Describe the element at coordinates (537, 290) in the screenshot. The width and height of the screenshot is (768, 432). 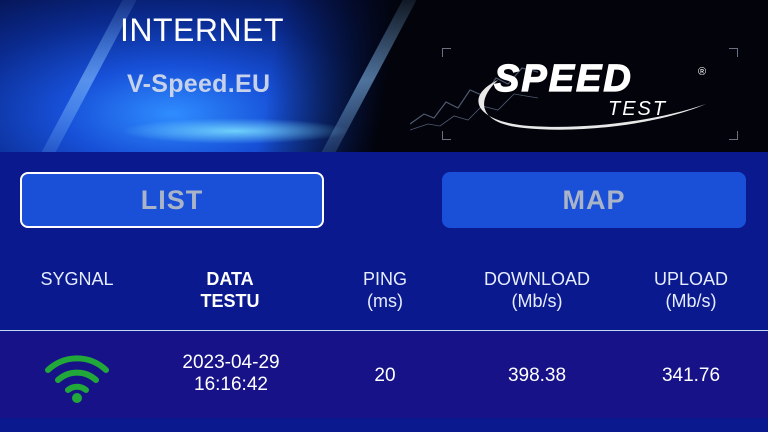
I see `column-header-download: DOWNLOAD (Mb/s)` at that location.